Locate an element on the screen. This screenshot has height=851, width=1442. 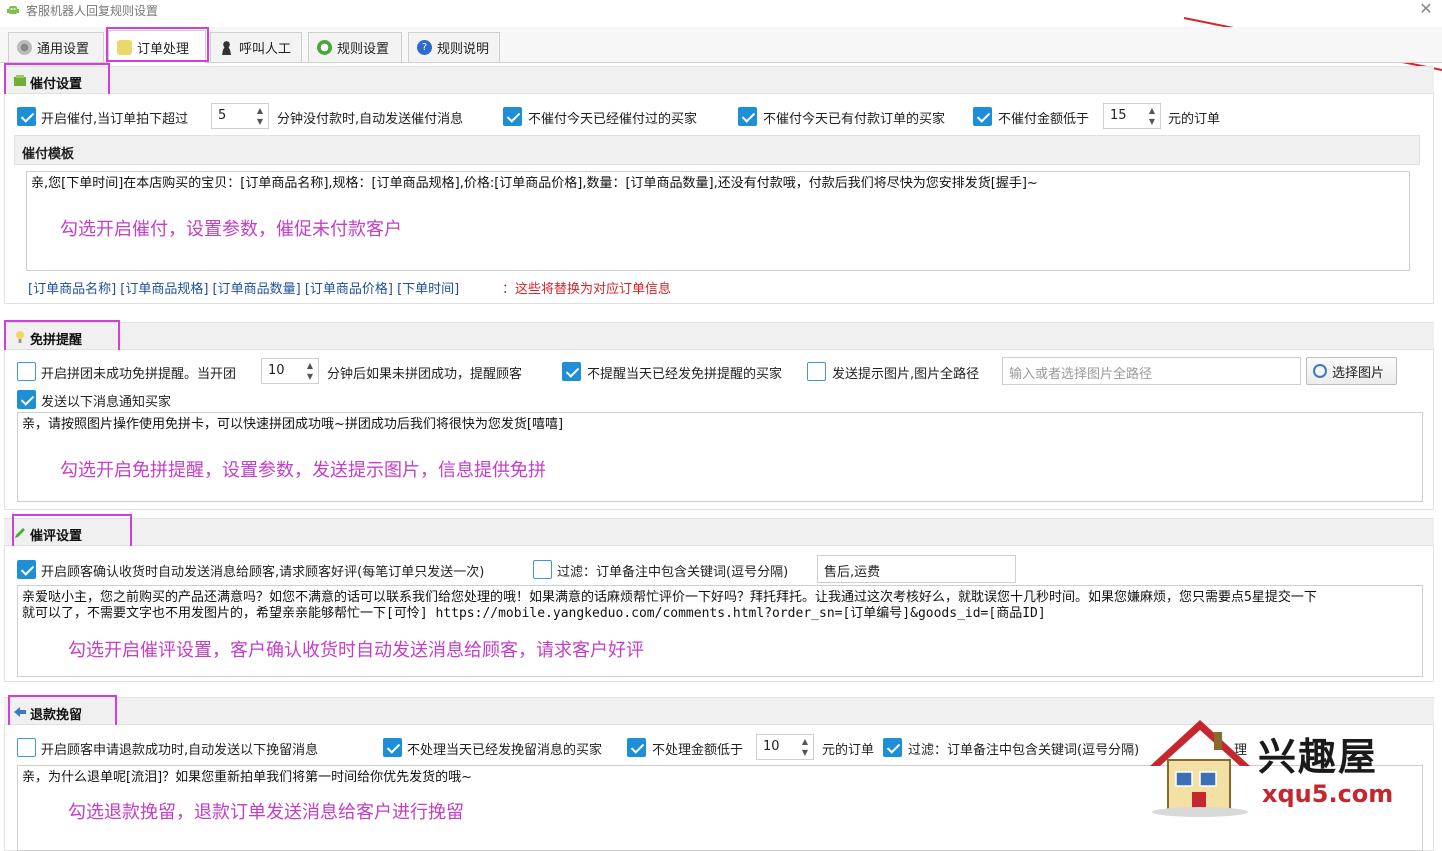
enable-group-label: 开启拼团未成功免拼提醒。当开团 is located at coordinates (139, 374).